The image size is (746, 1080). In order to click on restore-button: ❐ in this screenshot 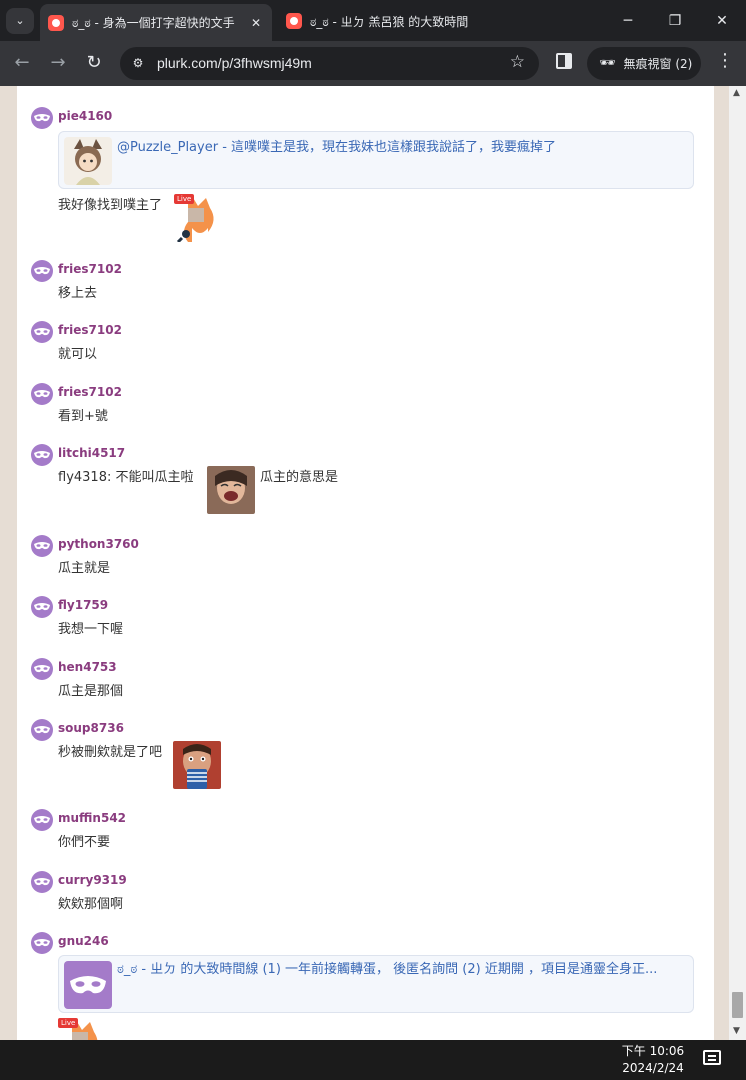, I will do `click(675, 21)`.